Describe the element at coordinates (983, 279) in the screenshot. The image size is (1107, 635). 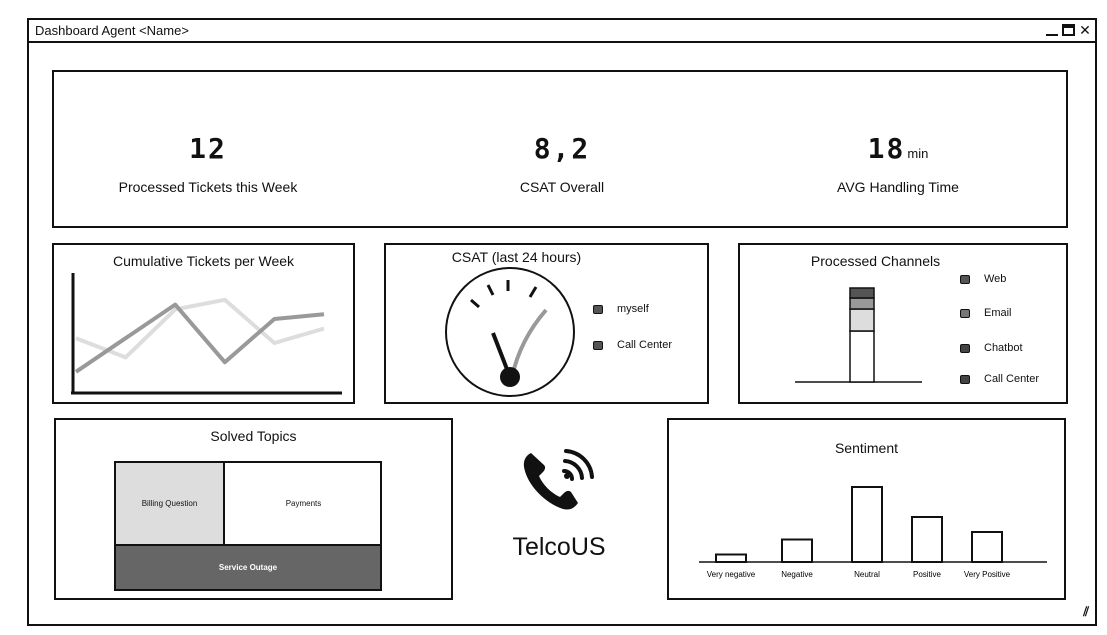
I see `legend-item: Web` at that location.